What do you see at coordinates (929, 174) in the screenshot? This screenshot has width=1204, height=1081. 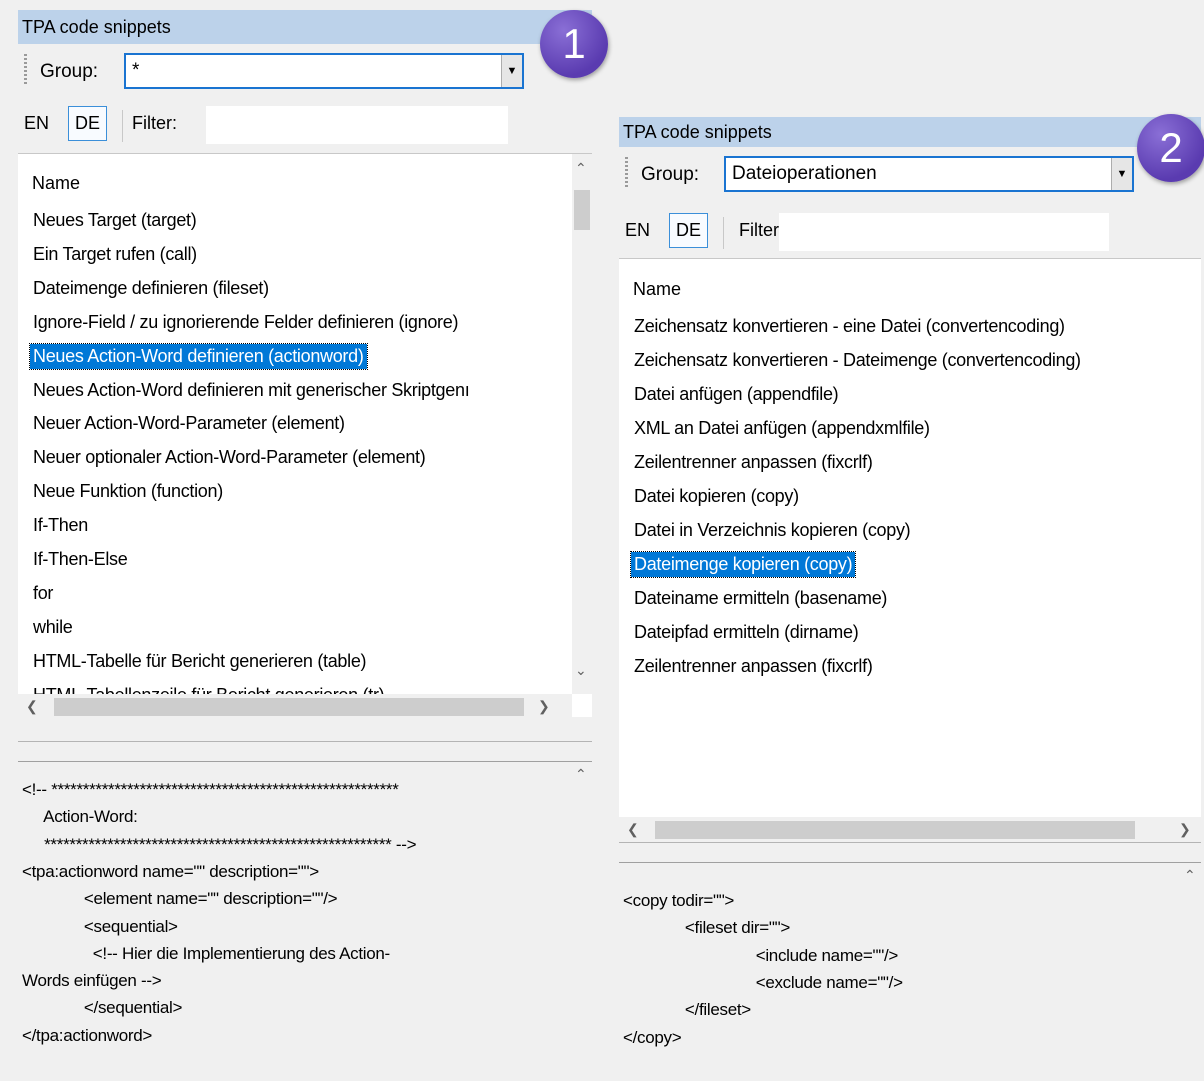 I see `group-select: Dateioperationen ▼` at bounding box center [929, 174].